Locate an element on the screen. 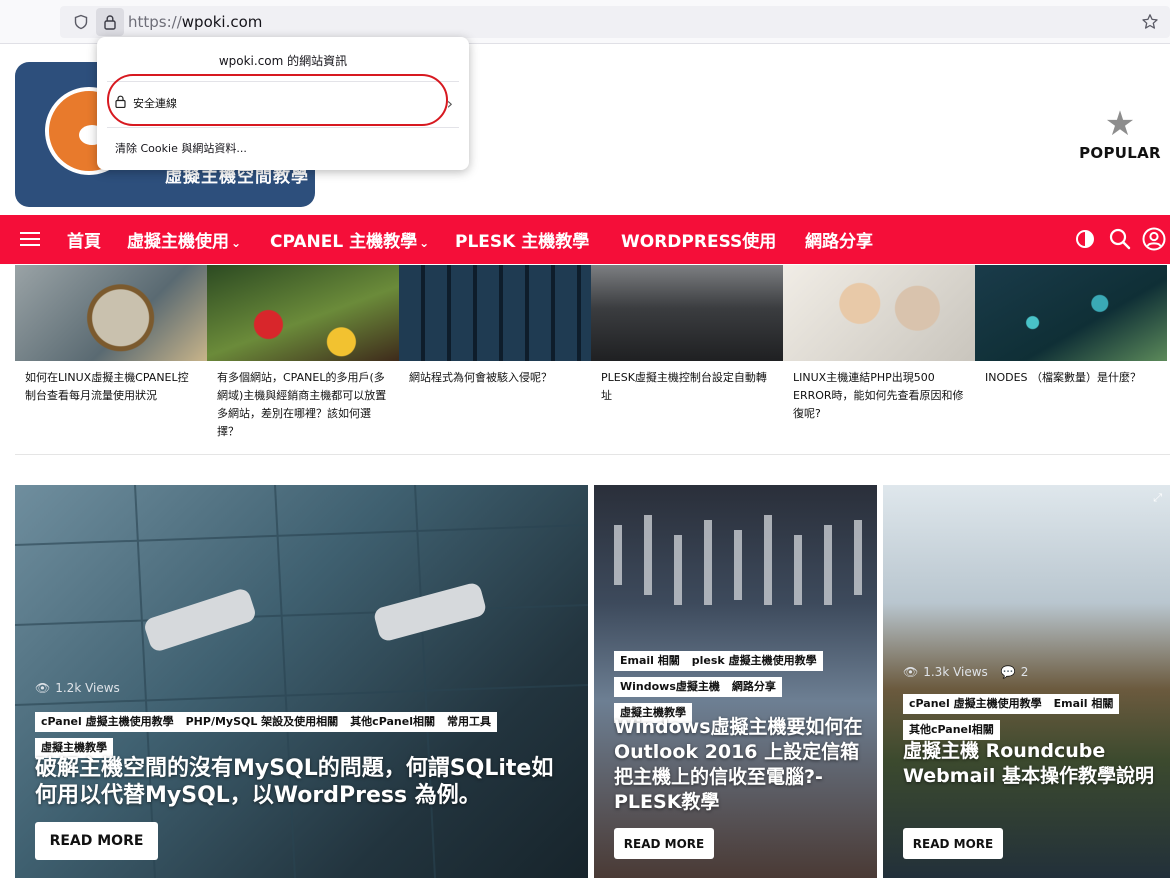 The height and width of the screenshot is (878, 1170). nav-item-plesk: PLESK 主機教學 is located at coordinates (522, 239).